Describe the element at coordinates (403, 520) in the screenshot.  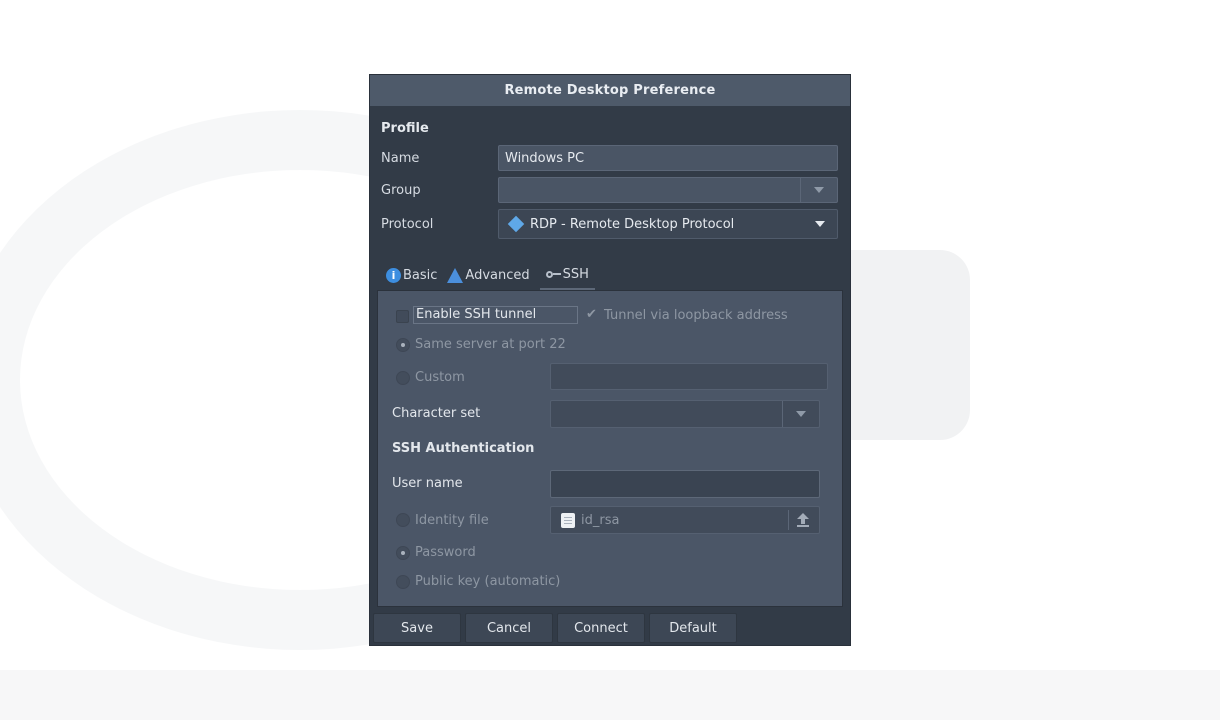
I see `identity-file-radio` at that location.